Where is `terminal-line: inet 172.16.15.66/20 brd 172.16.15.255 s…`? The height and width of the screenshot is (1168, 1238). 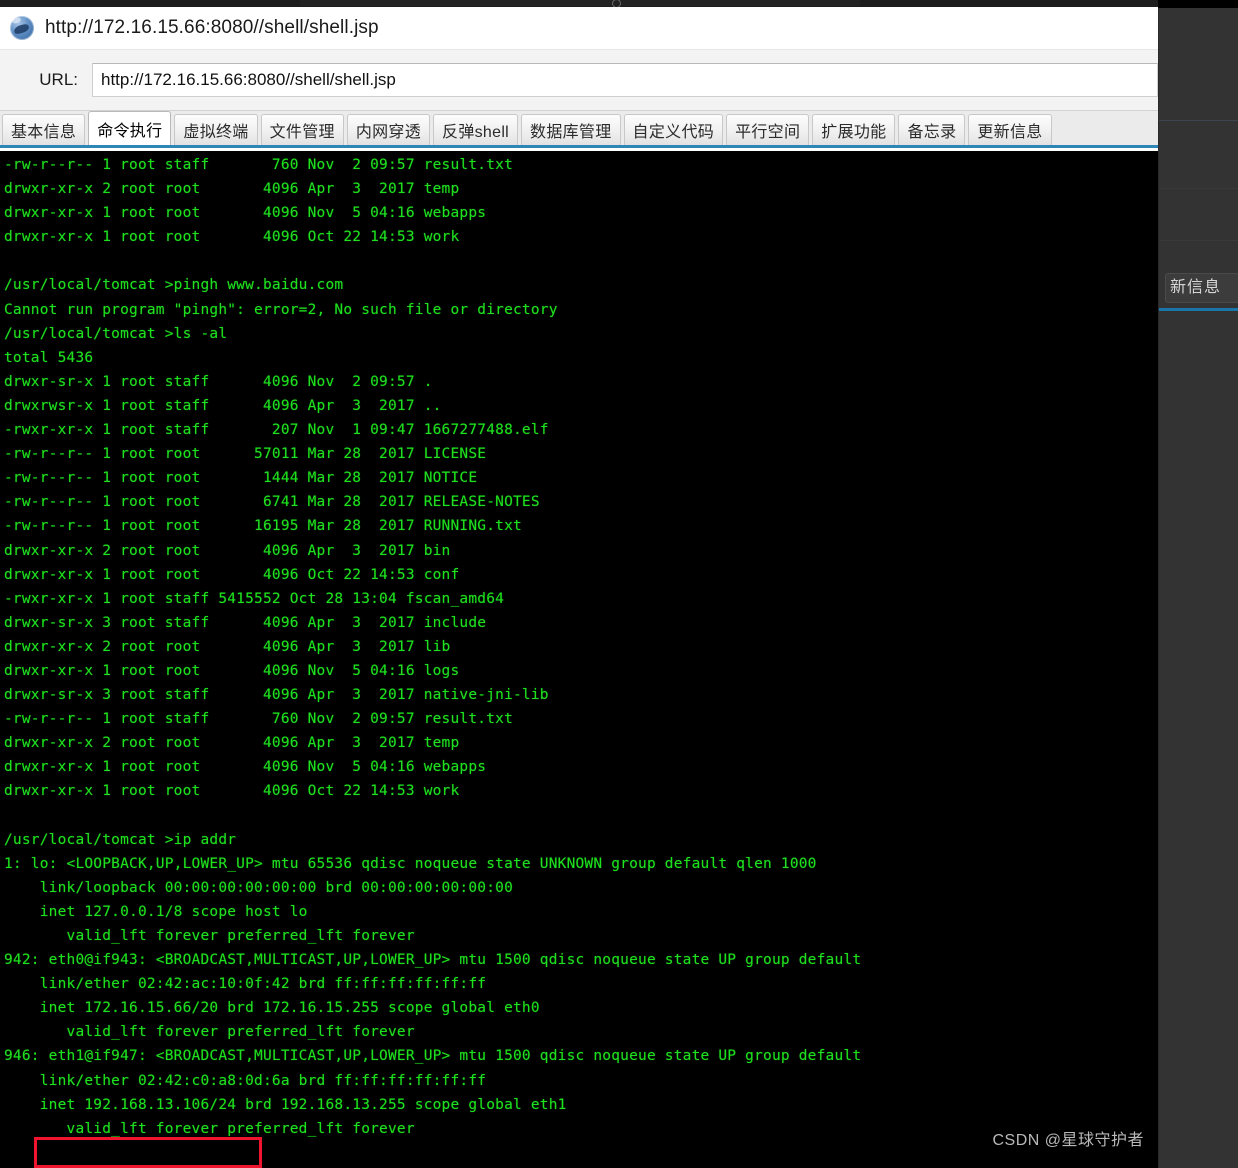 terminal-line: inet 172.16.15.66/20 brd 172.16.15.255 s… is located at coordinates (272, 1008).